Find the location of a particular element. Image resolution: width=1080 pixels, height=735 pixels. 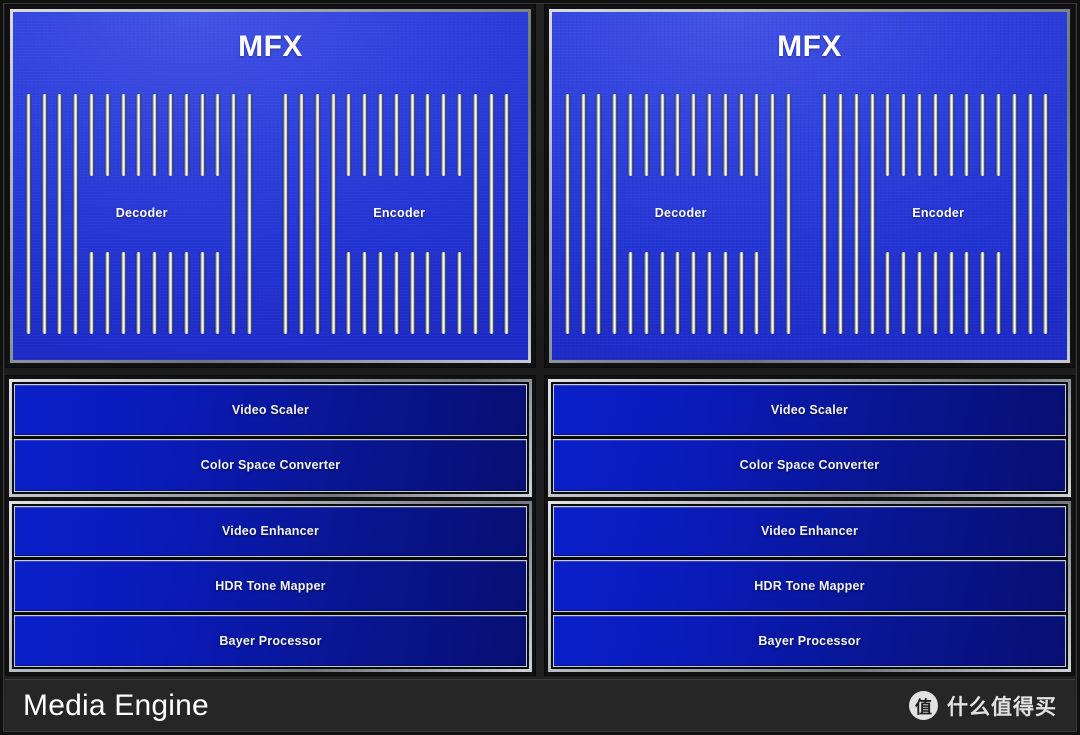

block-hdr-tone-mapper-left: HDR Tone Mapper is located at coordinates (270, 586).